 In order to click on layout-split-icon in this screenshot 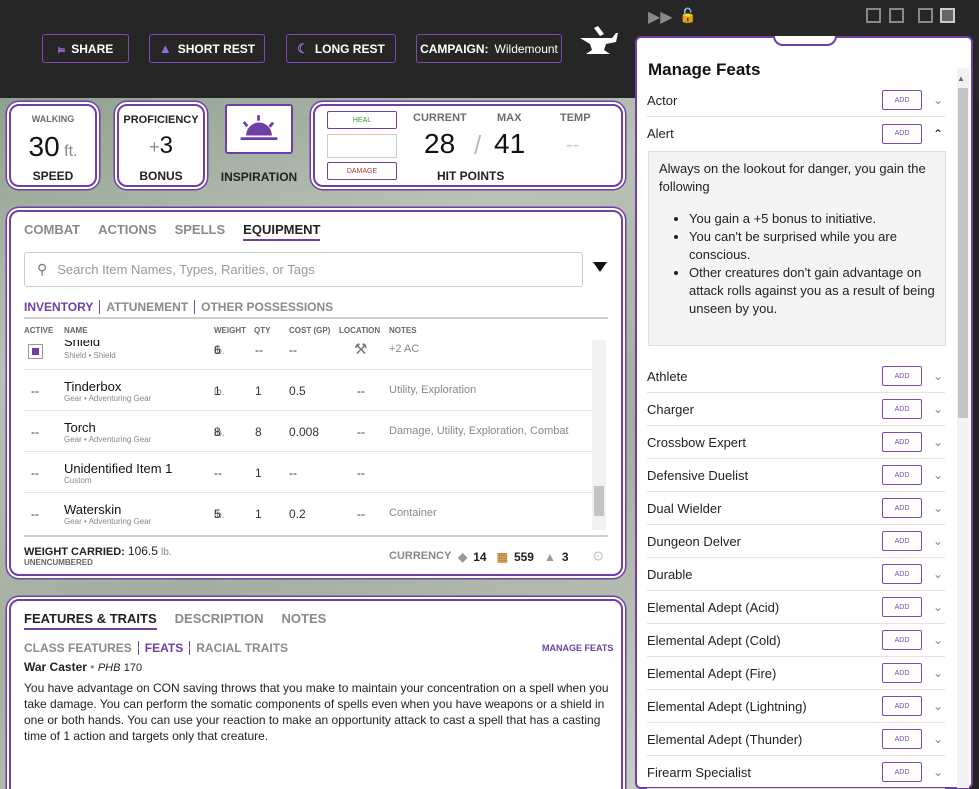, I will do `click(896, 15)`.